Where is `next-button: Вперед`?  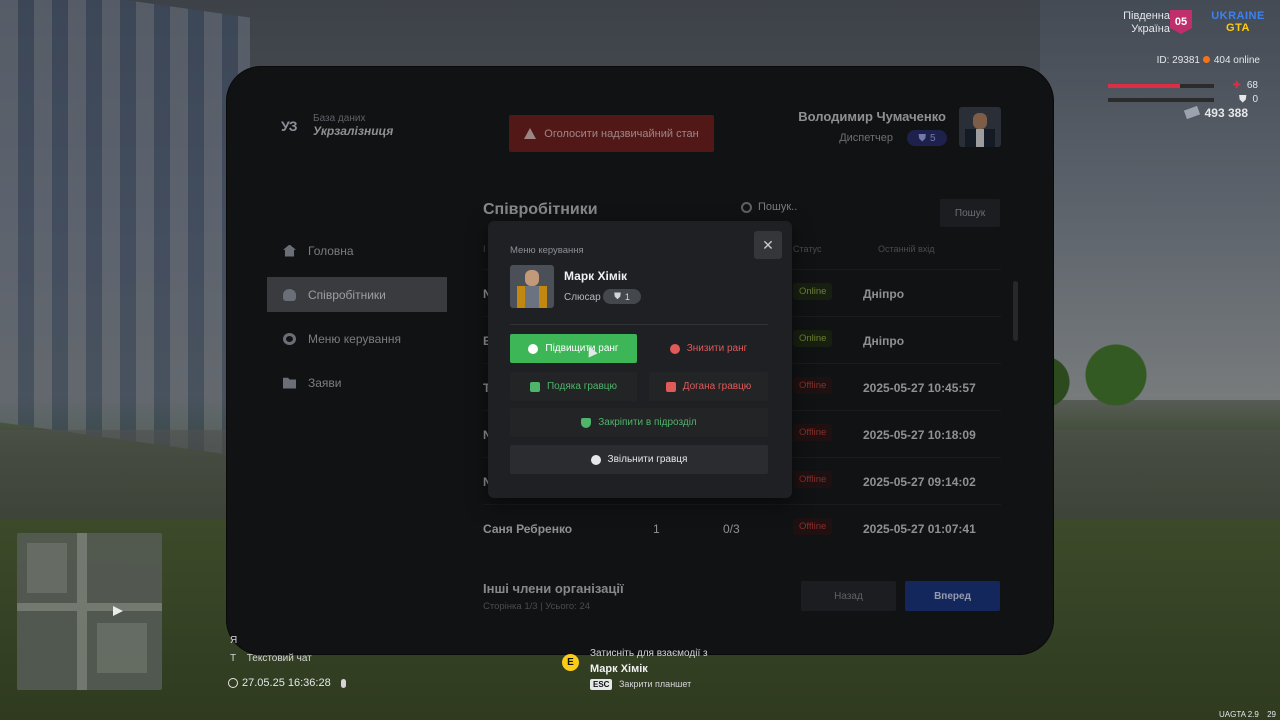
next-button: Вперед is located at coordinates (952, 596).